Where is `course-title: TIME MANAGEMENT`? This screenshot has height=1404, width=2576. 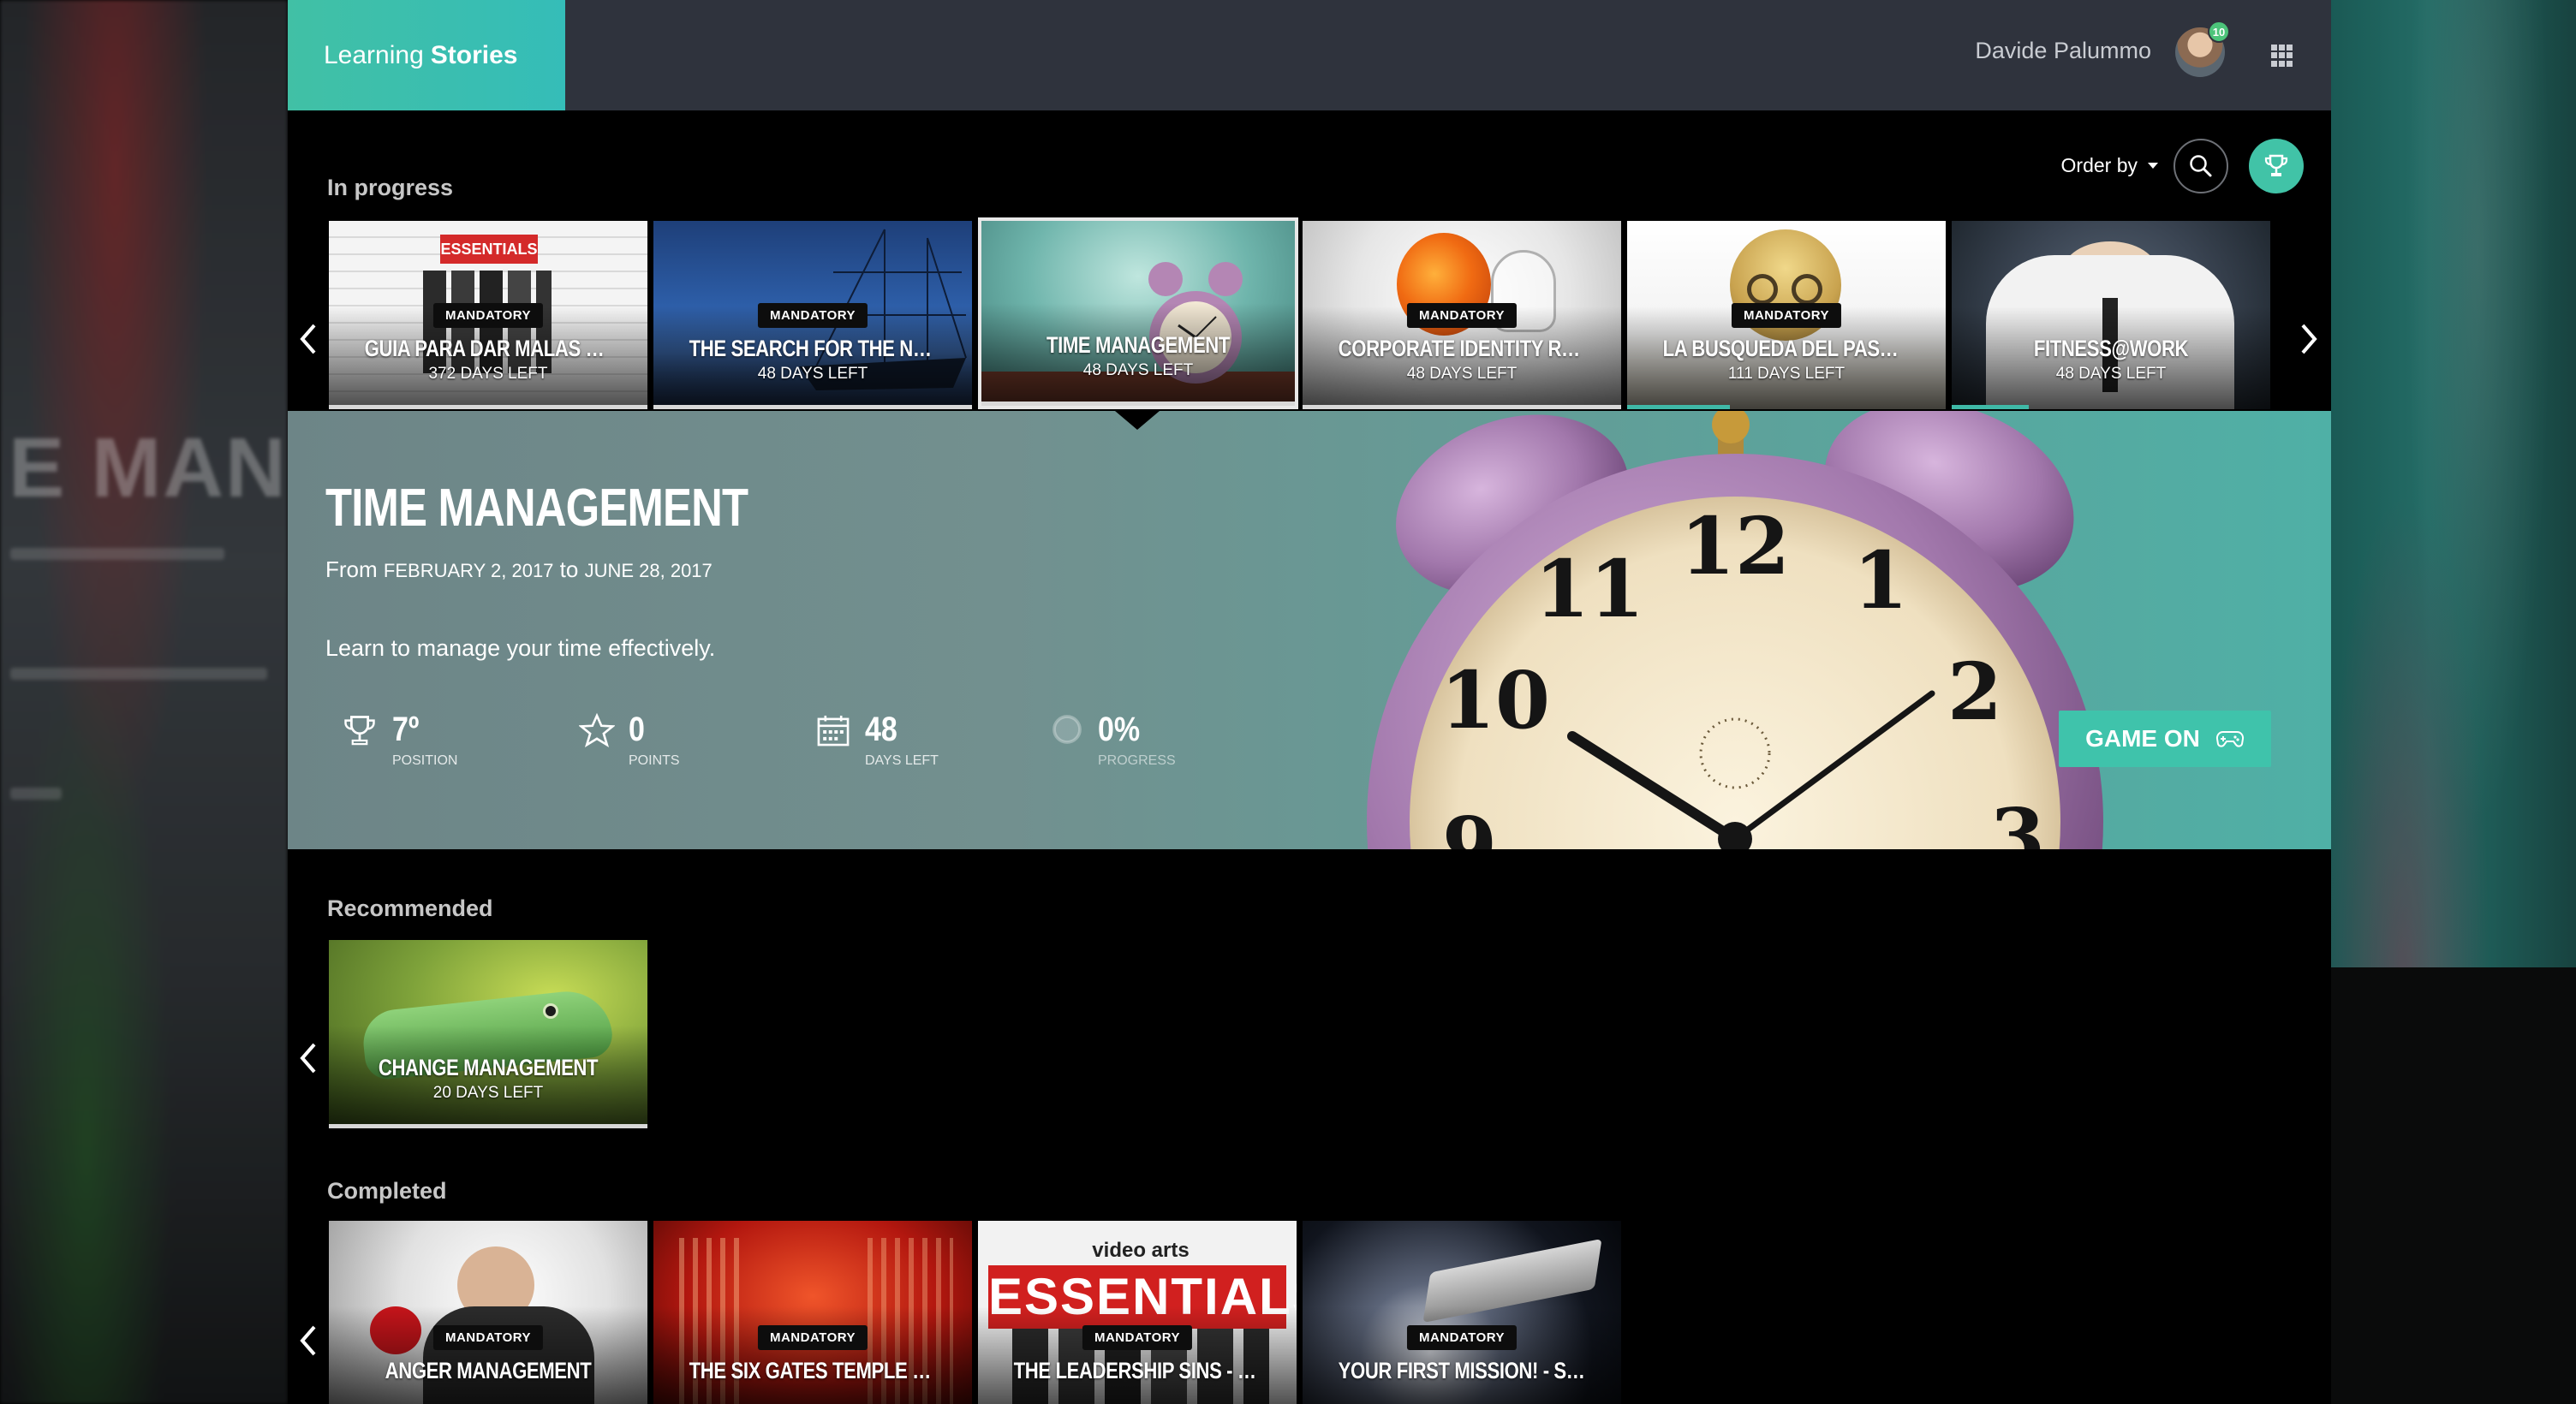 course-title: TIME MANAGEMENT is located at coordinates (536, 508).